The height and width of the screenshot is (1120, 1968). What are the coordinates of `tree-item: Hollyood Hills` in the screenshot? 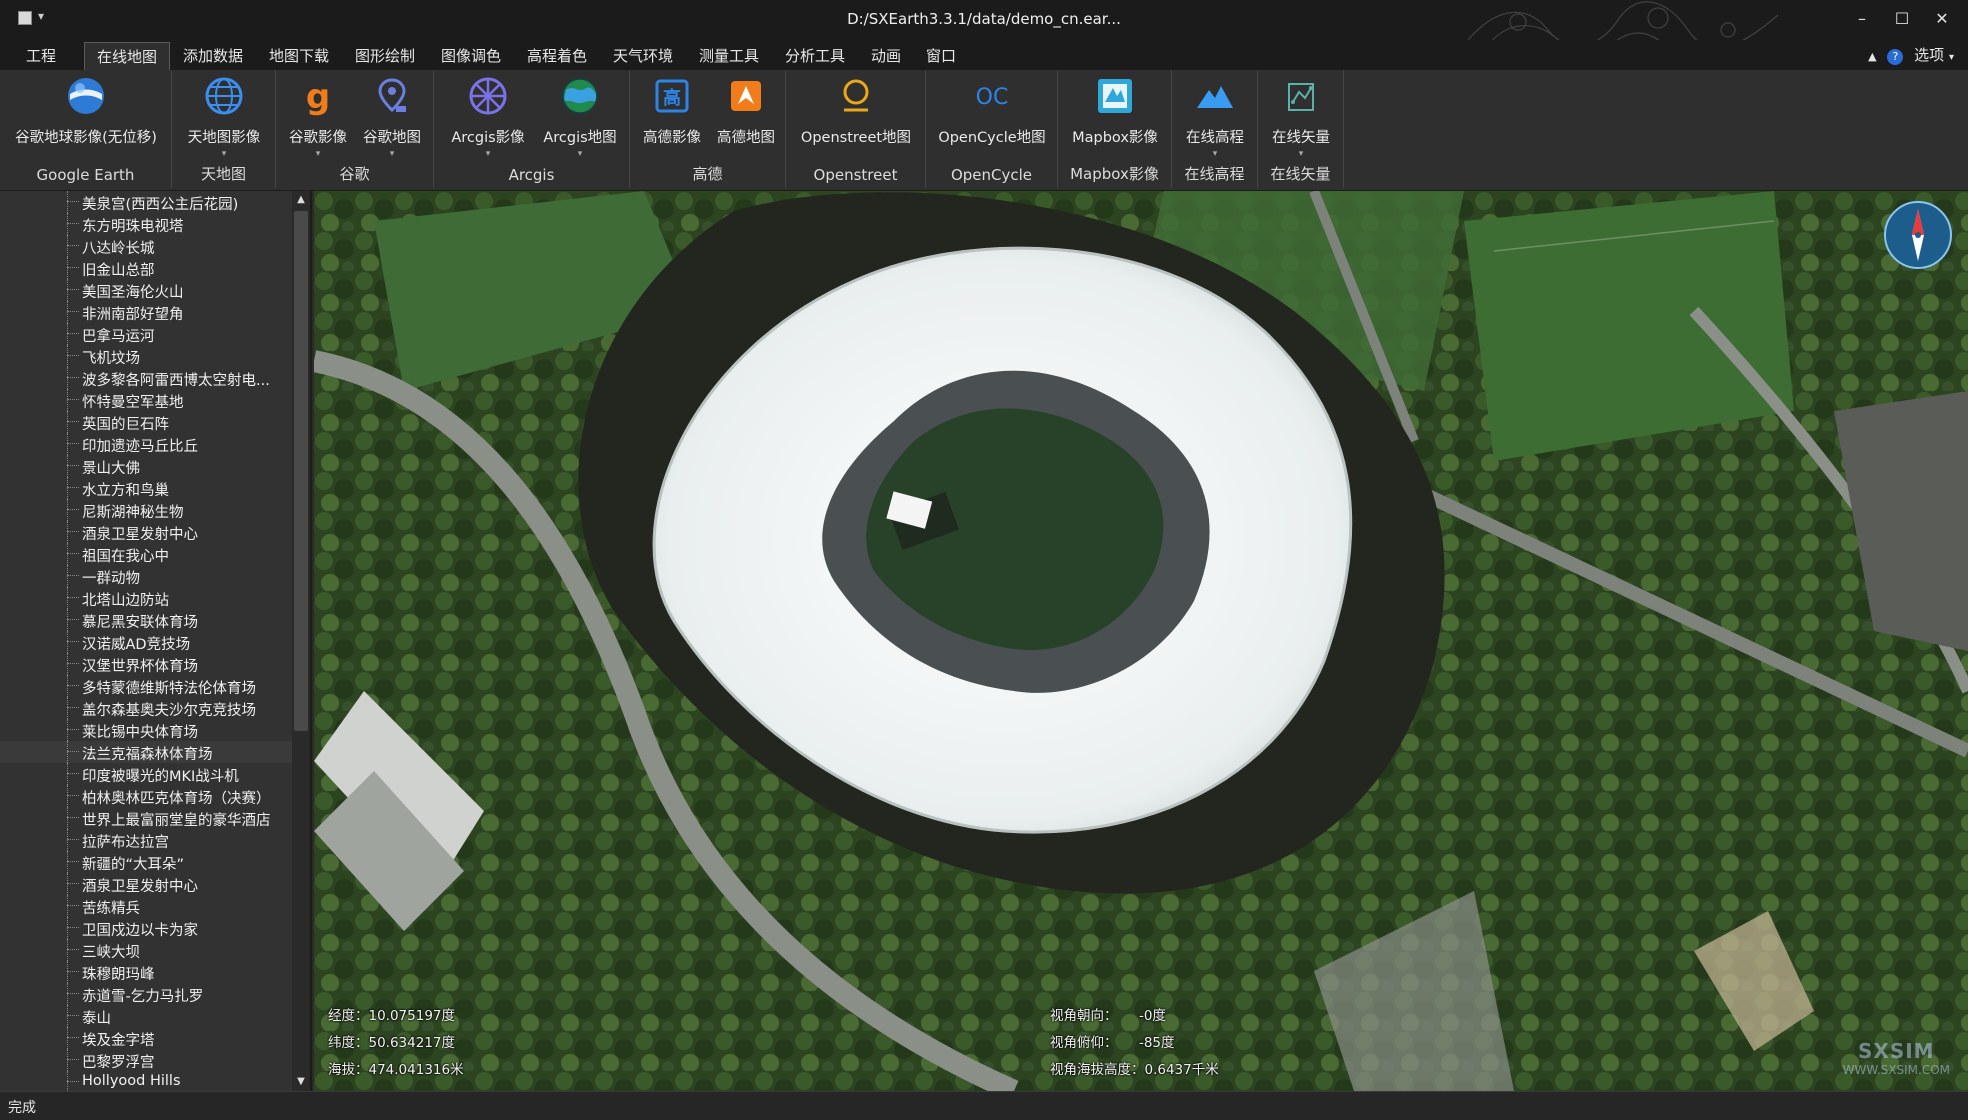 It's located at (146, 1081).